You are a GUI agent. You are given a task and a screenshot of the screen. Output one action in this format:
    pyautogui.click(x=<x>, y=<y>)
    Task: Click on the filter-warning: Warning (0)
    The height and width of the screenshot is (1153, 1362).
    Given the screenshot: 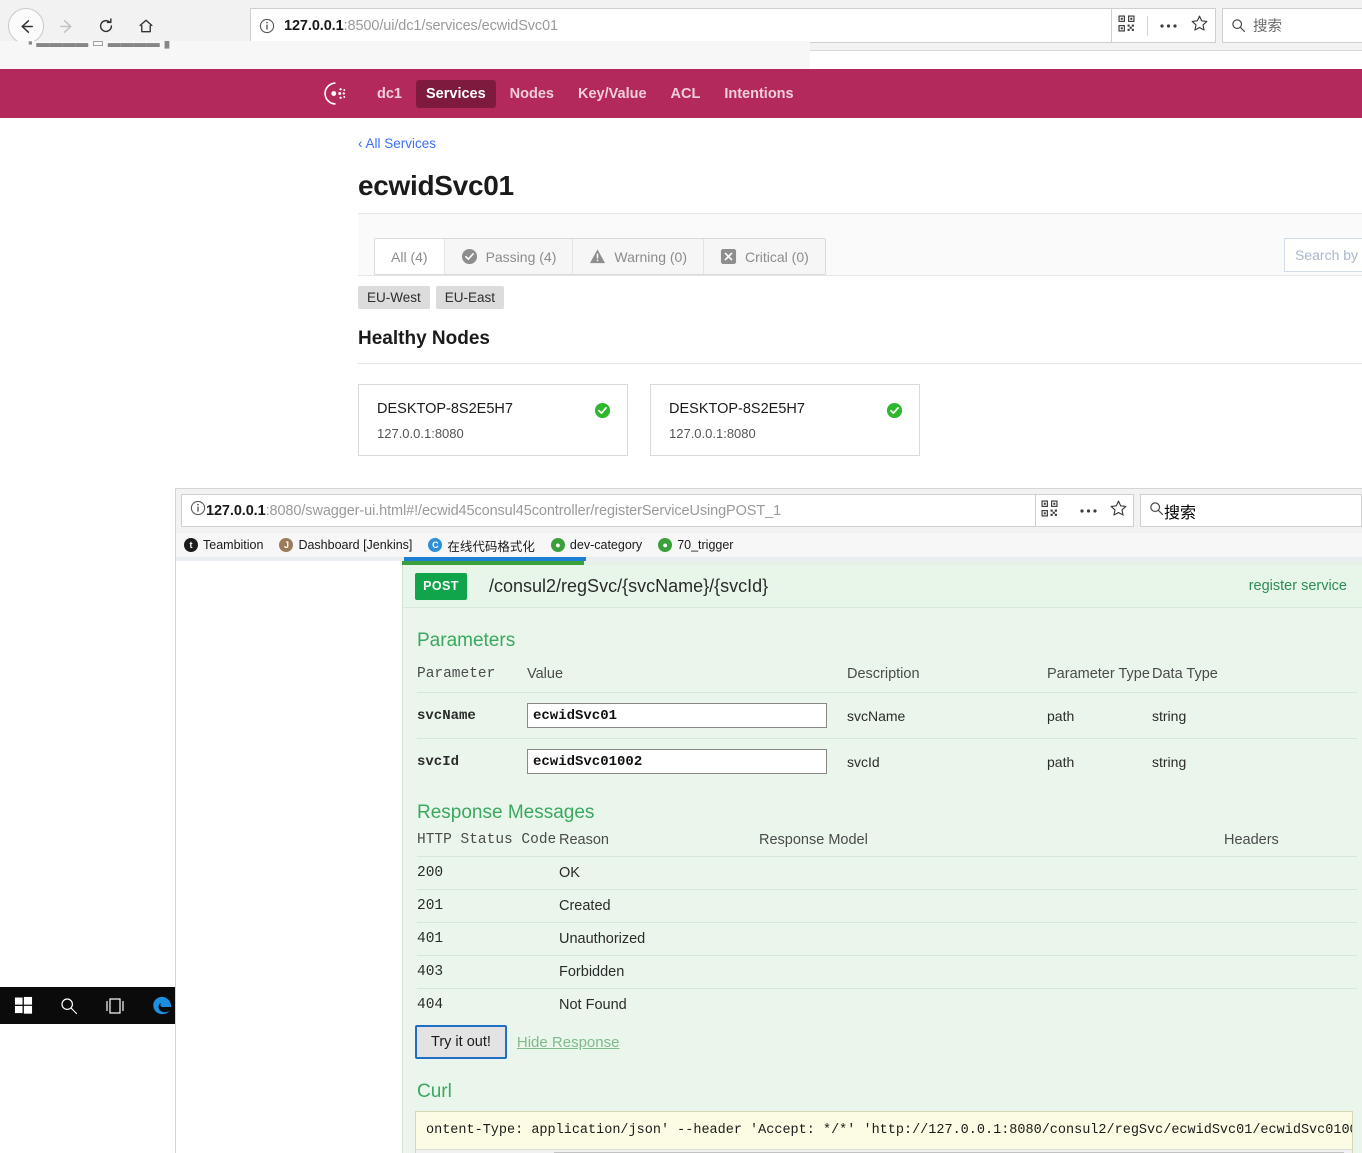 What is the action you would take?
    pyautogui.click(x=638, y=256)
    